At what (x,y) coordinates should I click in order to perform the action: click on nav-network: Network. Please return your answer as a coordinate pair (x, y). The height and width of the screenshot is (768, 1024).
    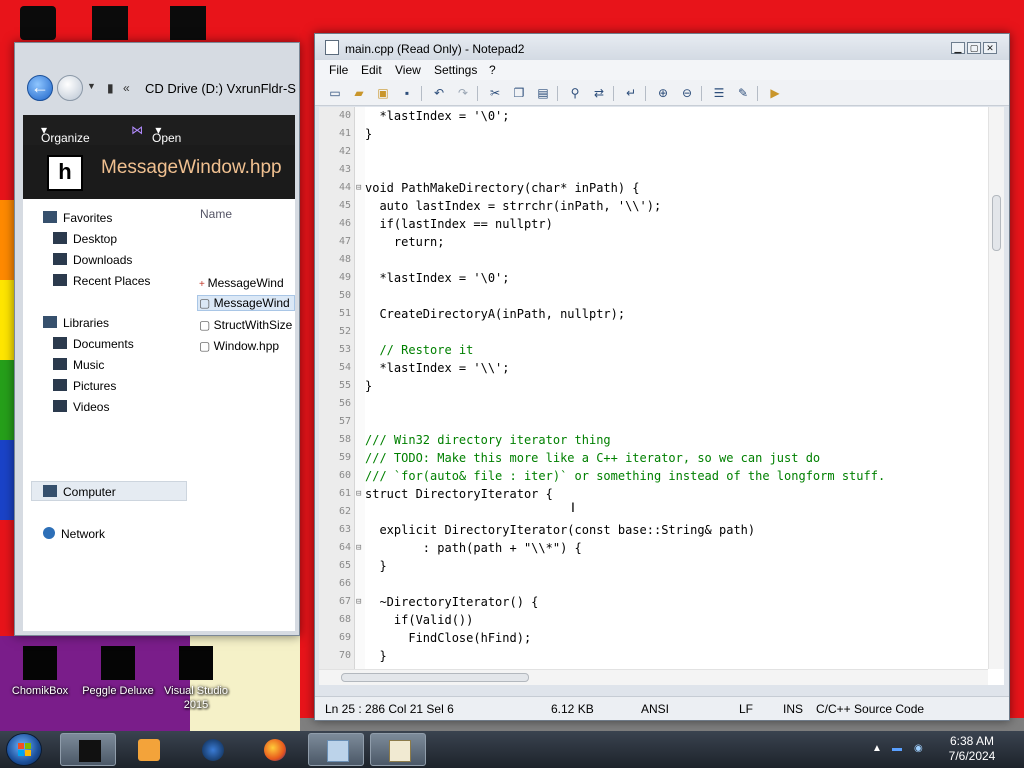
    Looking at the image, I should click on (74, 534).